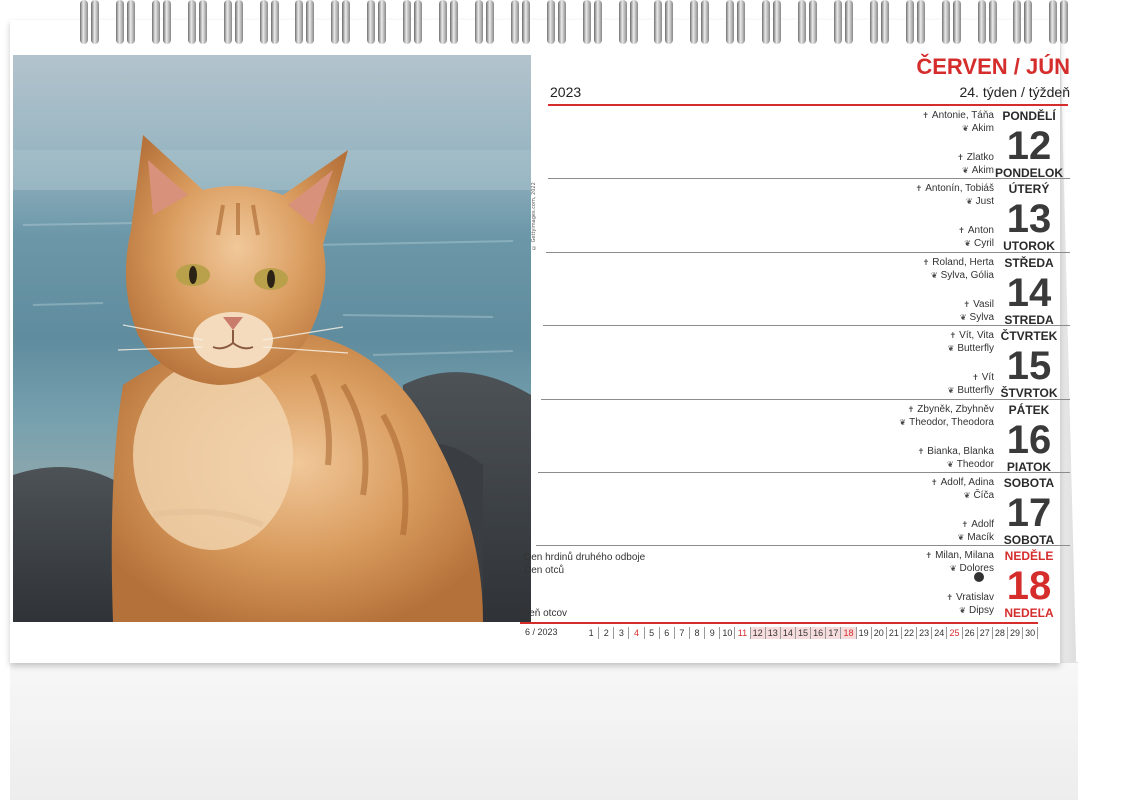  Describe the element at coordinates (808, 105) in the screenshot. I see `header-divider` at that location.